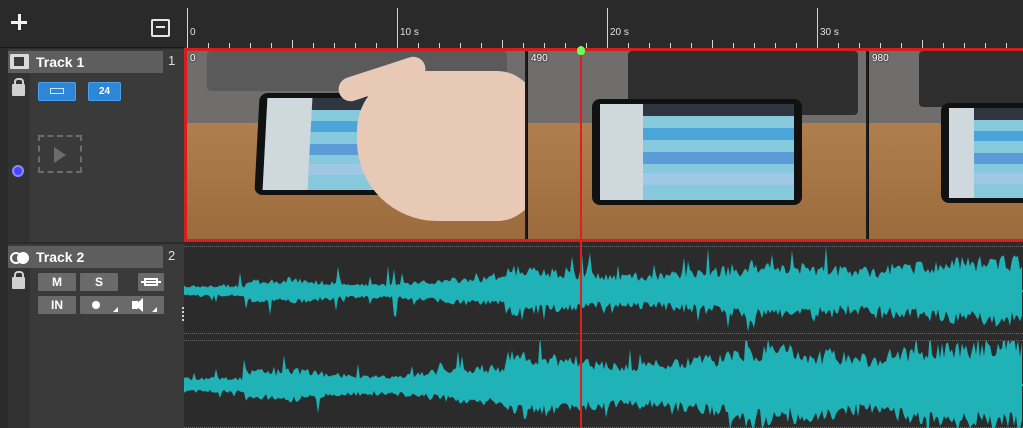 The image size is (1023, 428). Describe the element at coordinates (20, 258) in the screenshot. I see `stereo-icon` at that location.